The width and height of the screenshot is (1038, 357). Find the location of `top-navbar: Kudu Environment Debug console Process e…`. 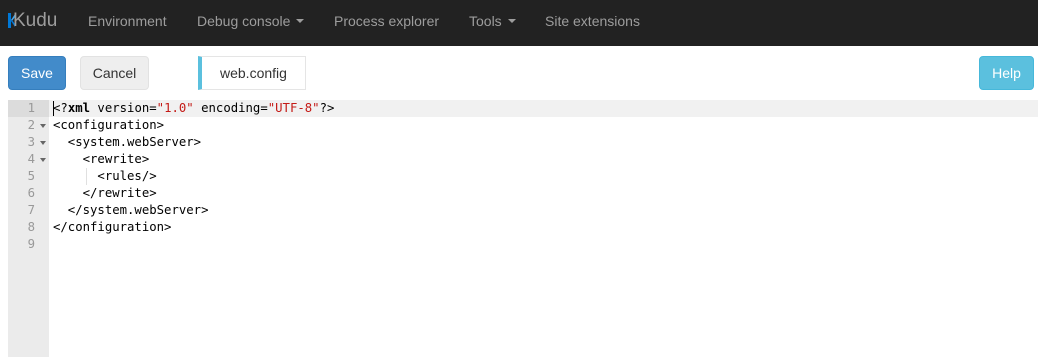

top-navbar: Kudu Environment Debug console Process e… is located at coordinates (519, 23).